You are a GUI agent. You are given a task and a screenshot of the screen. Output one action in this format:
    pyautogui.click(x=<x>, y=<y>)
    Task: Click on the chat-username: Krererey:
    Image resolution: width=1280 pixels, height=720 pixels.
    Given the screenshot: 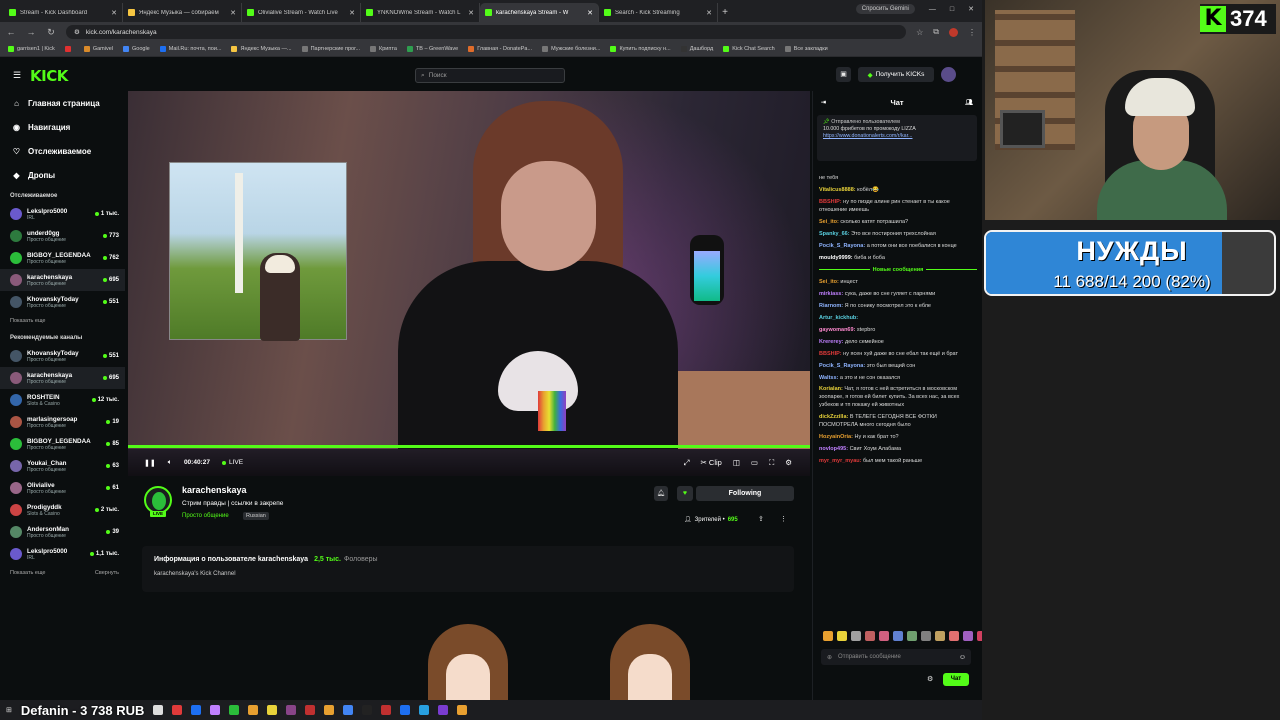 What is the action you would take?
    pyautogui.click(x=831, y=342)
    